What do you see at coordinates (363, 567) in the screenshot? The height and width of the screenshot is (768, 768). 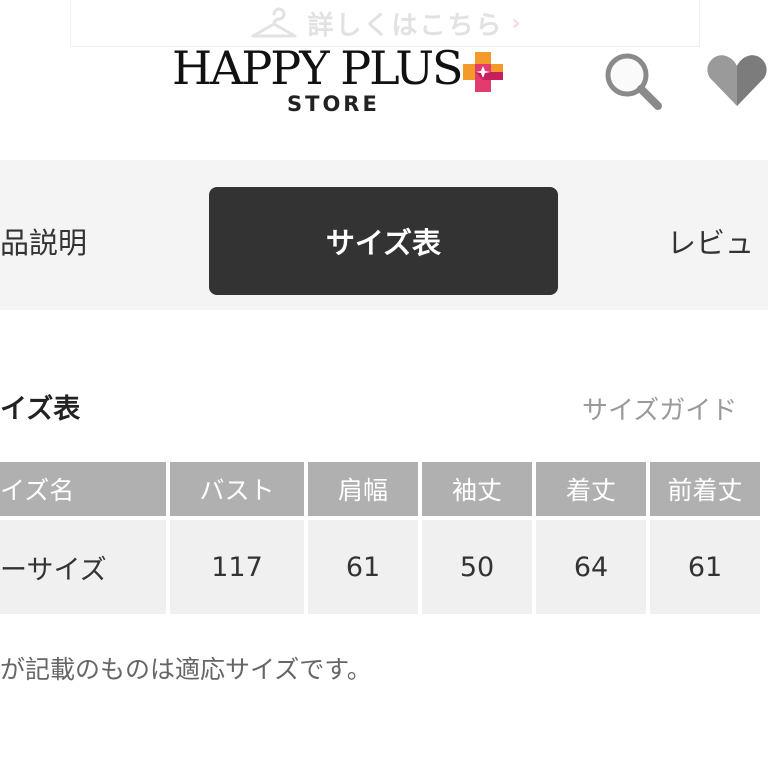 I see `table-cell-shoulder: 61` at bounding box center [363, 567].